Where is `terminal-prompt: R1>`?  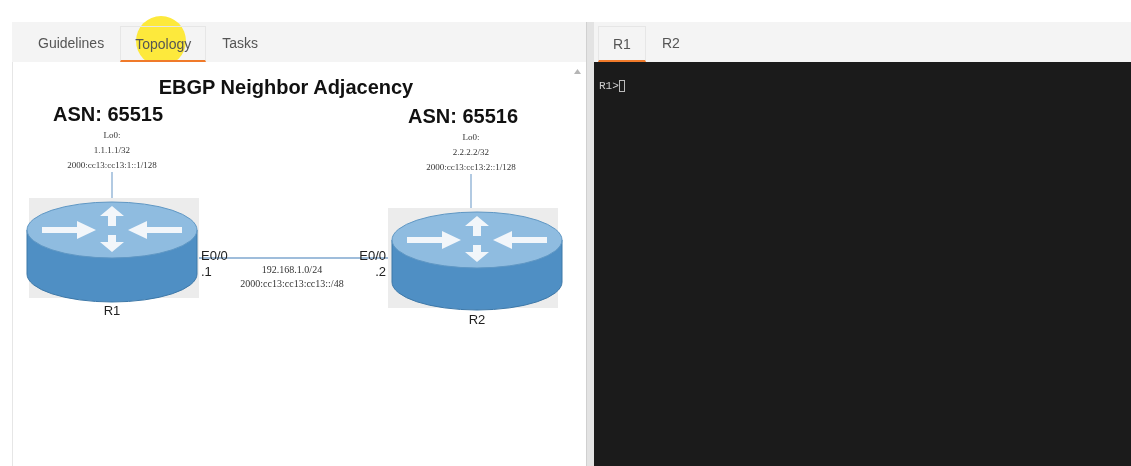
terminal-prompt: R1> is located at coordinates (609, 86).